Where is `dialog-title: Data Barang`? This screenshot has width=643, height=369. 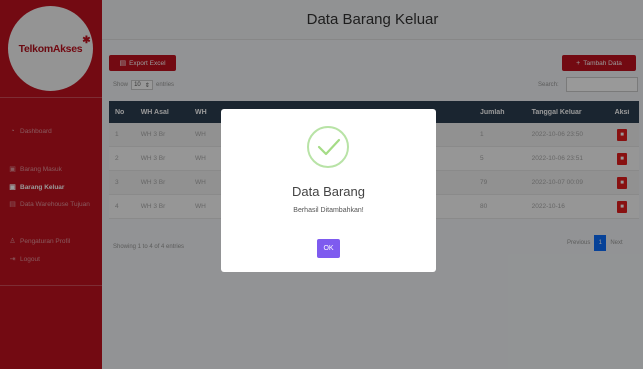 dialog-title: Data Barang is located at coordinates (328, 191).